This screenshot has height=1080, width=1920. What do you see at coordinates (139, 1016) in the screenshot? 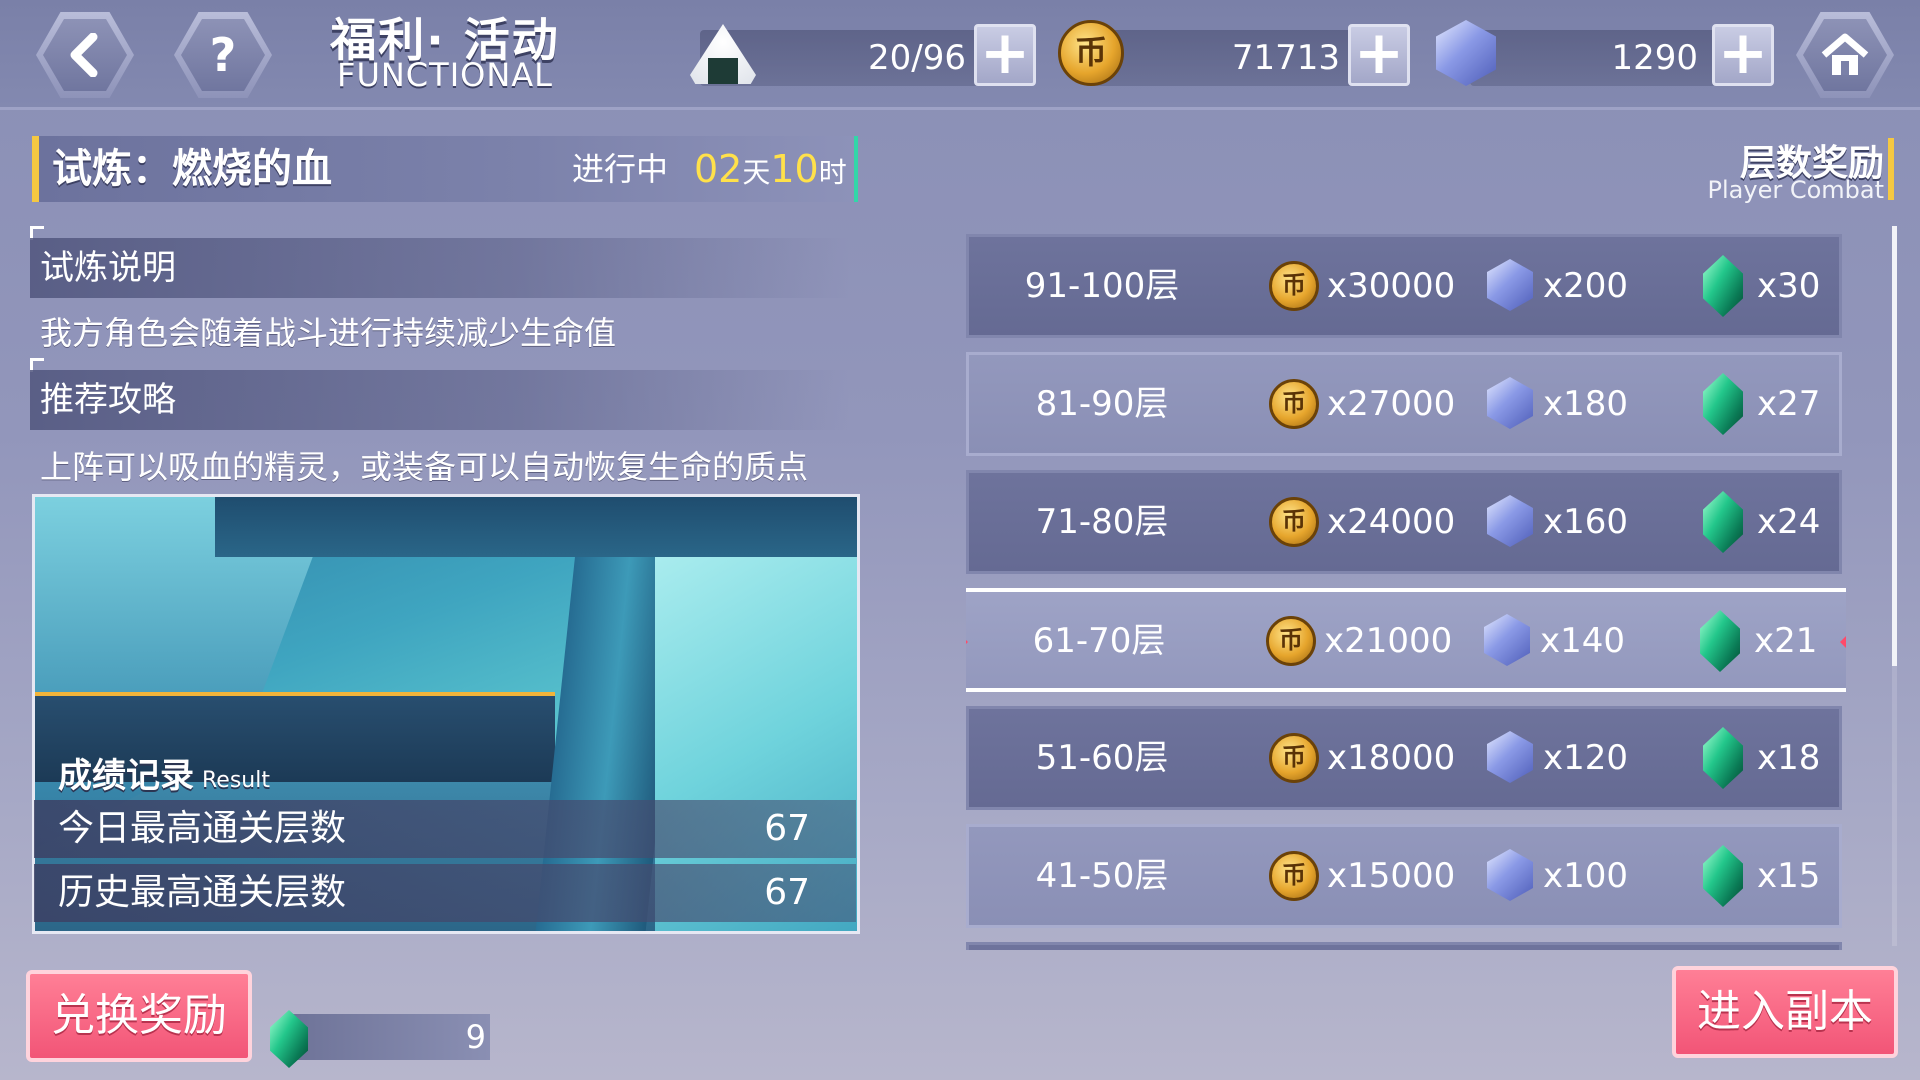
I see `exchange-rewards-button: 兑换奖励` at bounding box center [139, 1016].